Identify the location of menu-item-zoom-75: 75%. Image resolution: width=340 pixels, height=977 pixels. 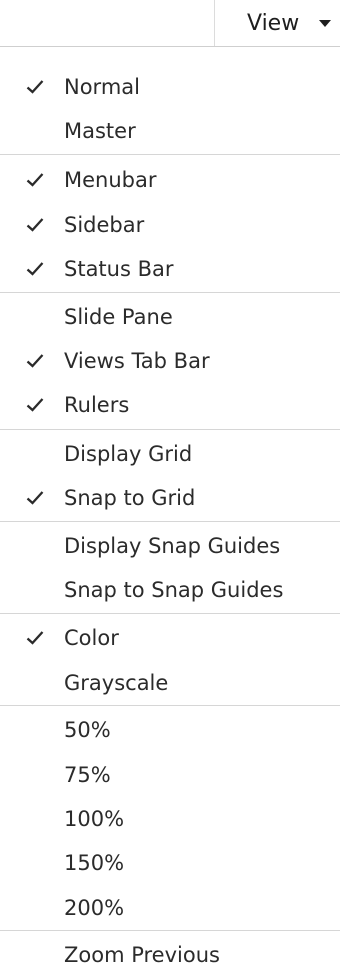
(170, 775).